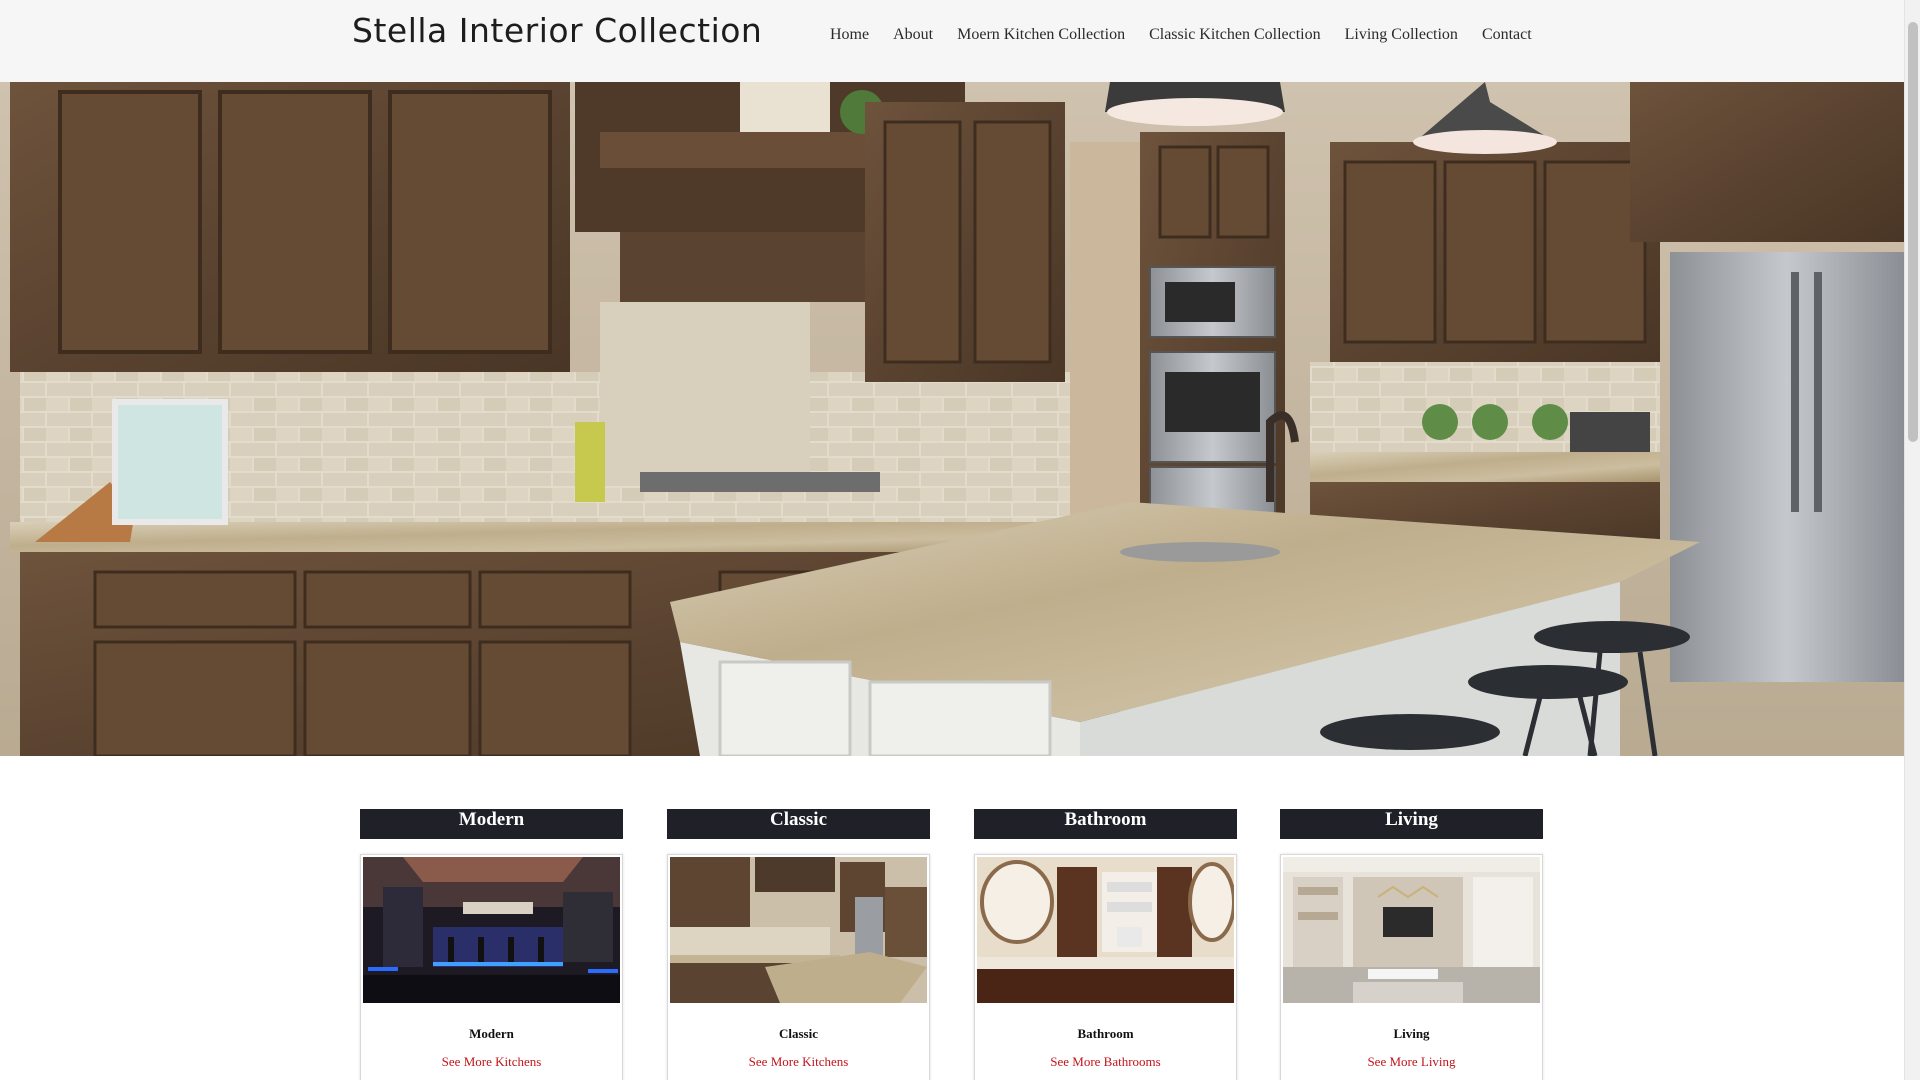  Describe the element at coordinates (1235, 35) in the screenshot. I see `nav-classic-kitchen: Classic Kitchen Collection` at that location.